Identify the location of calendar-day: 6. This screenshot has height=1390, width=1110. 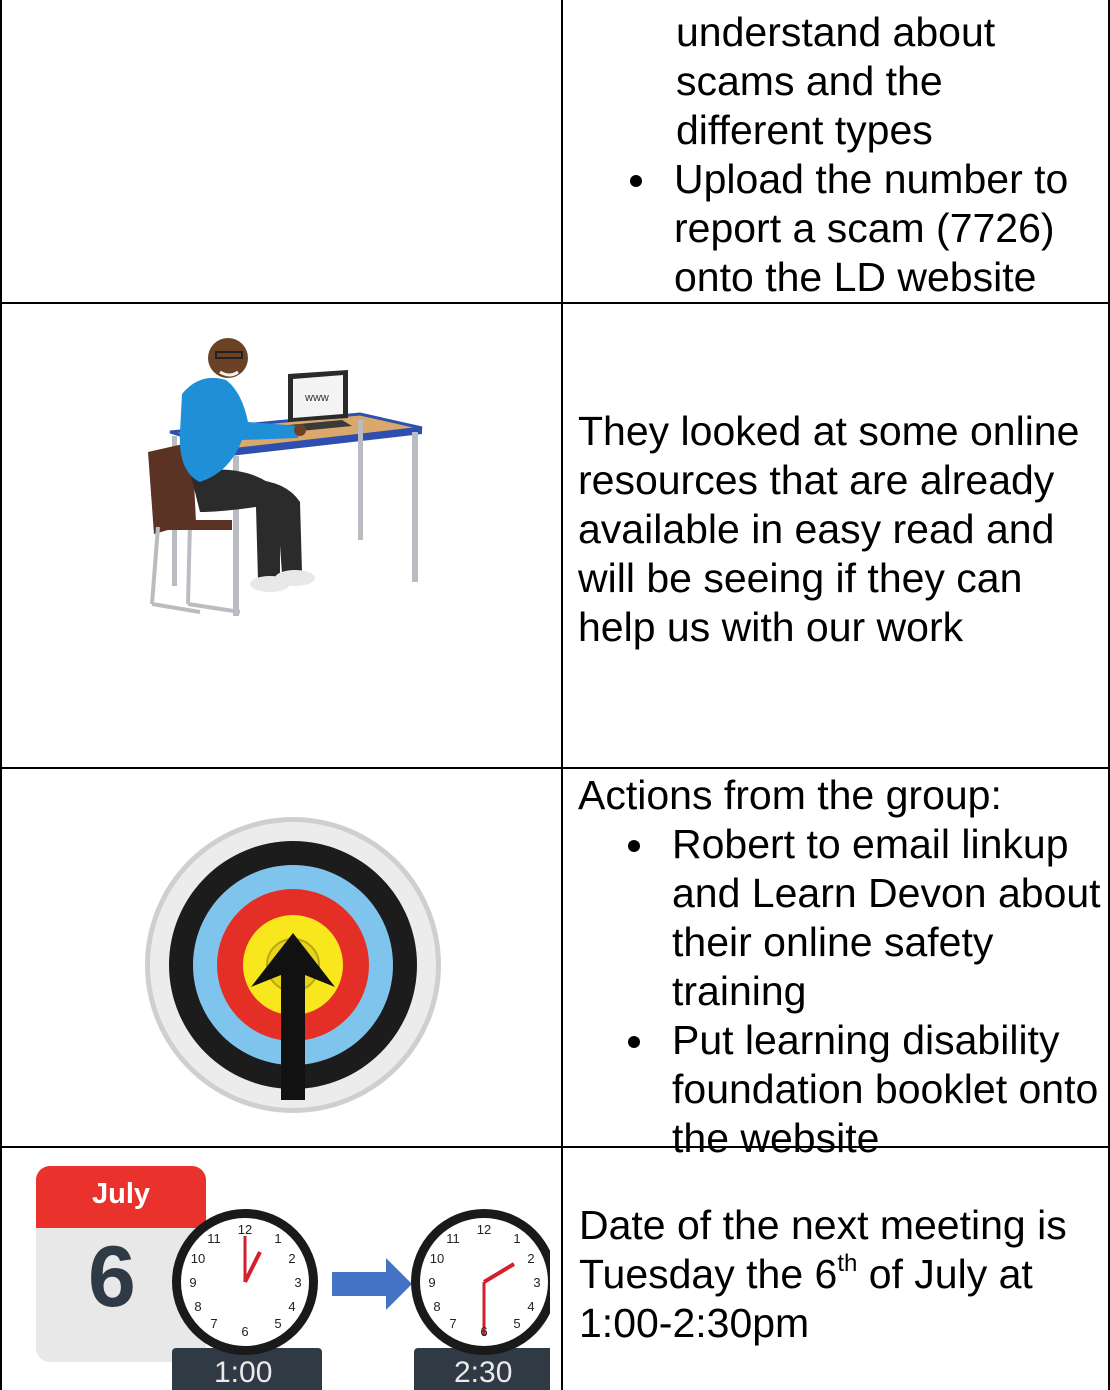
(112, 1277).